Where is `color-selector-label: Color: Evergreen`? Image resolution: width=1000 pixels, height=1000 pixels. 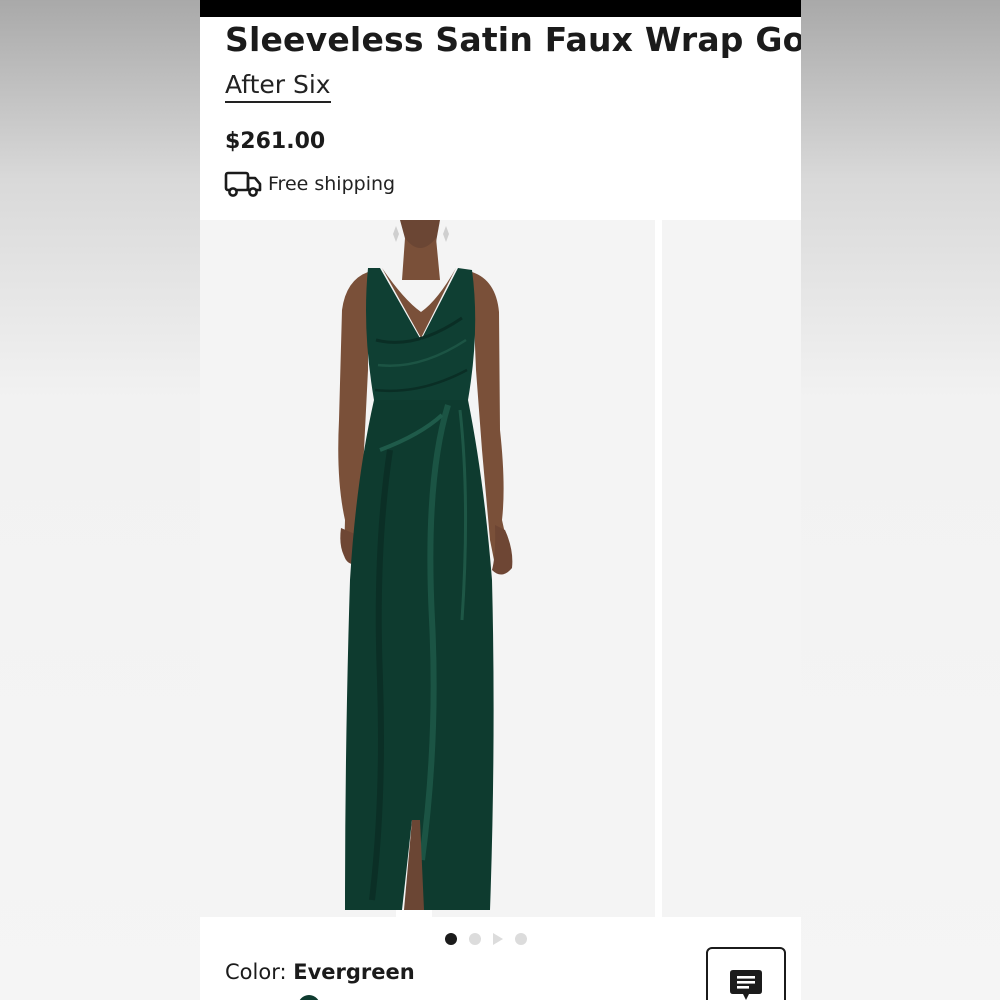
color-selector-label: Color: Evergreen is located at coordinates (320, 972).